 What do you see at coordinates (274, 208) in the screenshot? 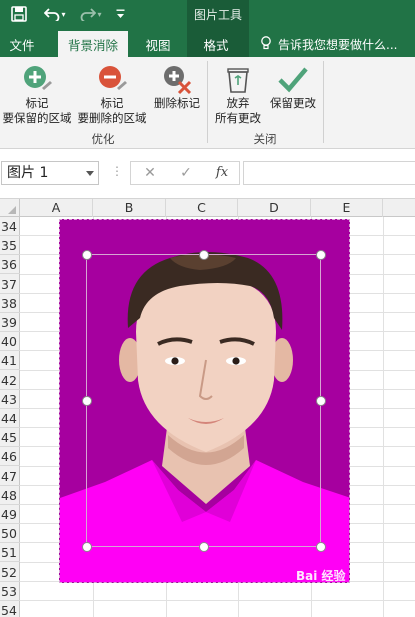
I see `column-header-d: D` at bounding box center [274, 208].